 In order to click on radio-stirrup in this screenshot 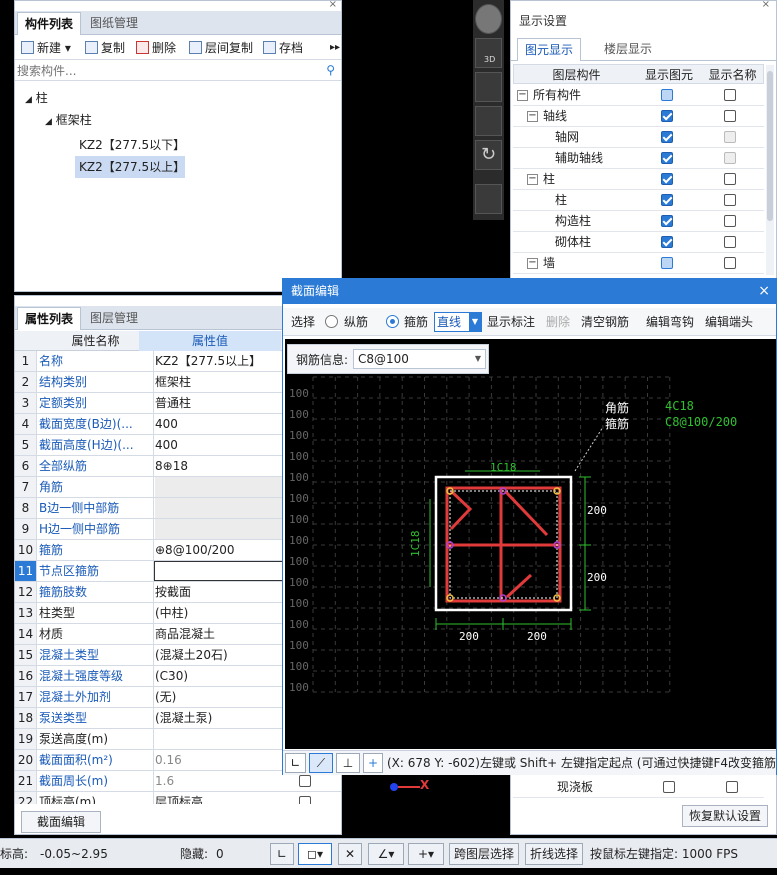, I will do `click(392, 321)`.